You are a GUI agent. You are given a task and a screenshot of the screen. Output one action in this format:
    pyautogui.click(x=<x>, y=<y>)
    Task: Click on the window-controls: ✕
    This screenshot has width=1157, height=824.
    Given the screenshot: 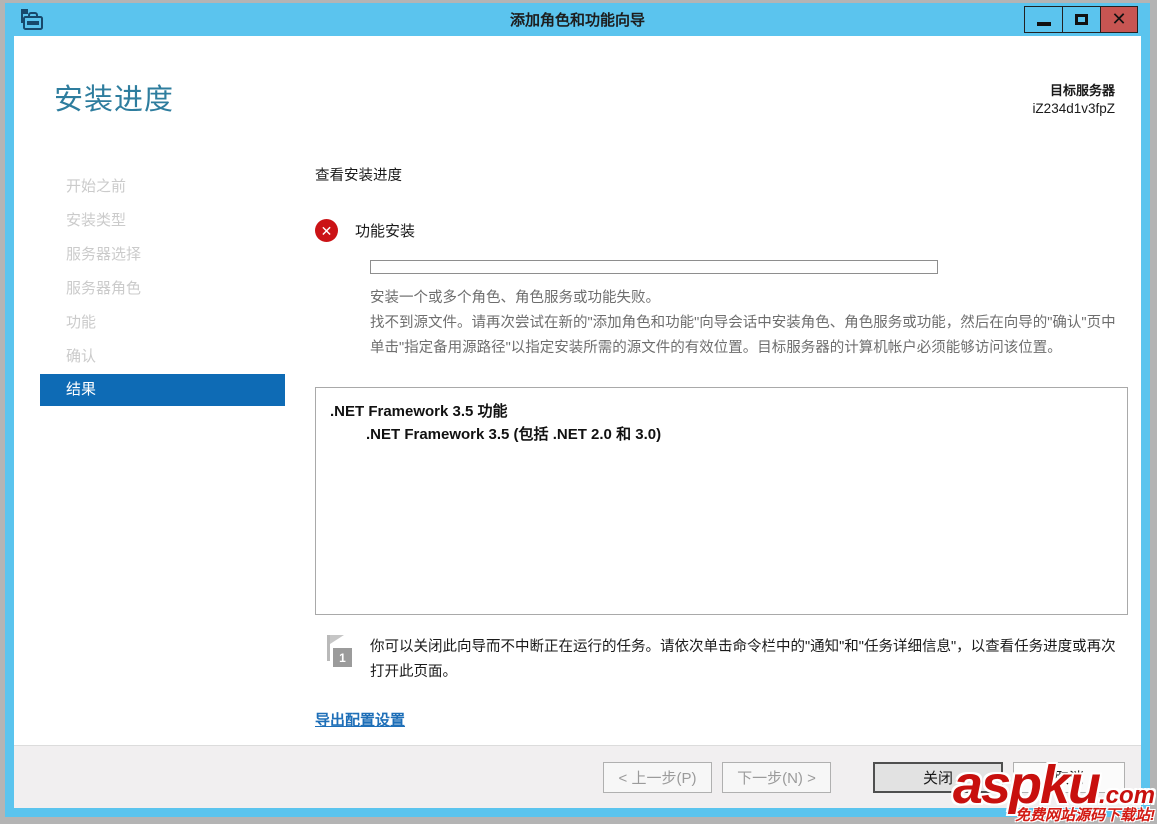 What is the action you would take?
    pyautogui.click(x=1081, y=19)
    